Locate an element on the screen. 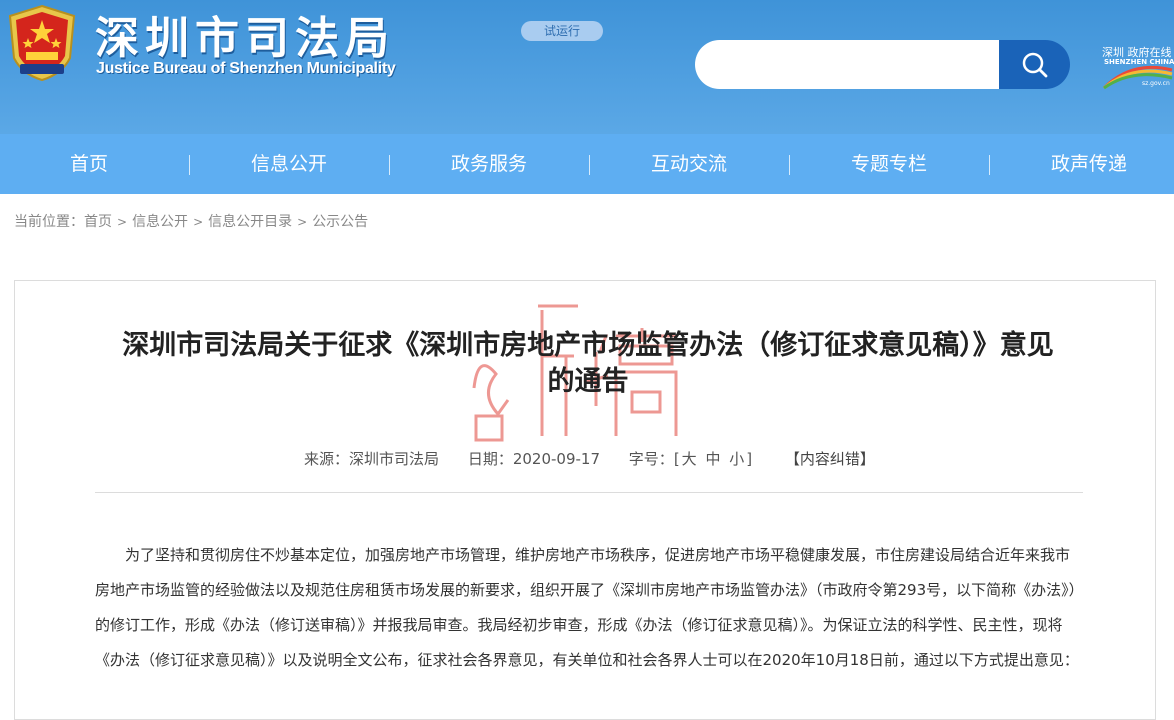 The height and width of the screenshot is (720, 1174). city-logo-domain: sz.gov.cn is located at coordinates (1156, 83).